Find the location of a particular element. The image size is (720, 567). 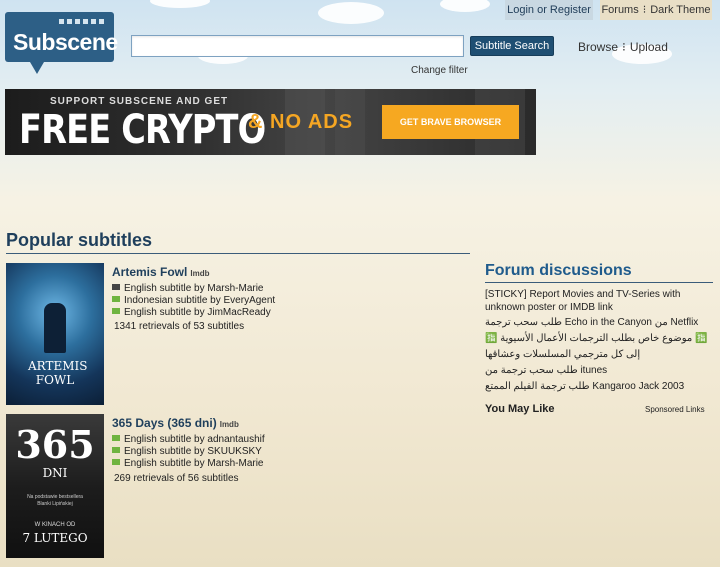

dark-theme-link: Dark Theme is located at coordinates (680, 10).